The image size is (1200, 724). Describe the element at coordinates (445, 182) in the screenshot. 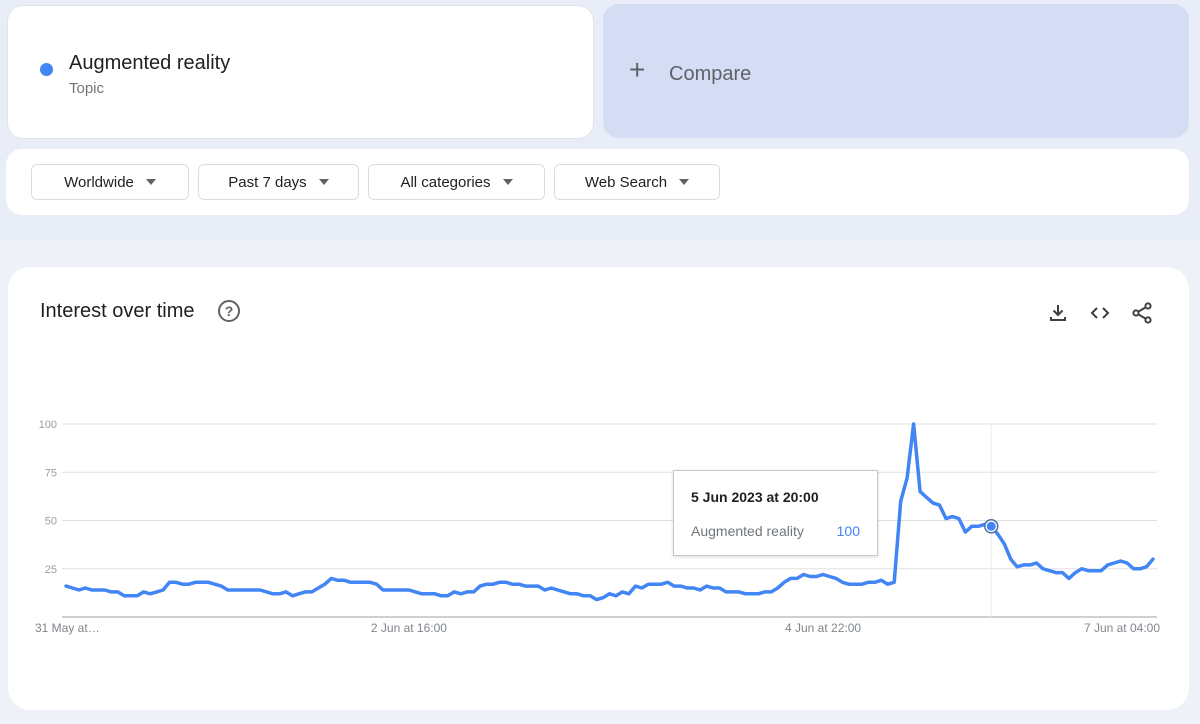

I see `filter-label: All categories` at that location.